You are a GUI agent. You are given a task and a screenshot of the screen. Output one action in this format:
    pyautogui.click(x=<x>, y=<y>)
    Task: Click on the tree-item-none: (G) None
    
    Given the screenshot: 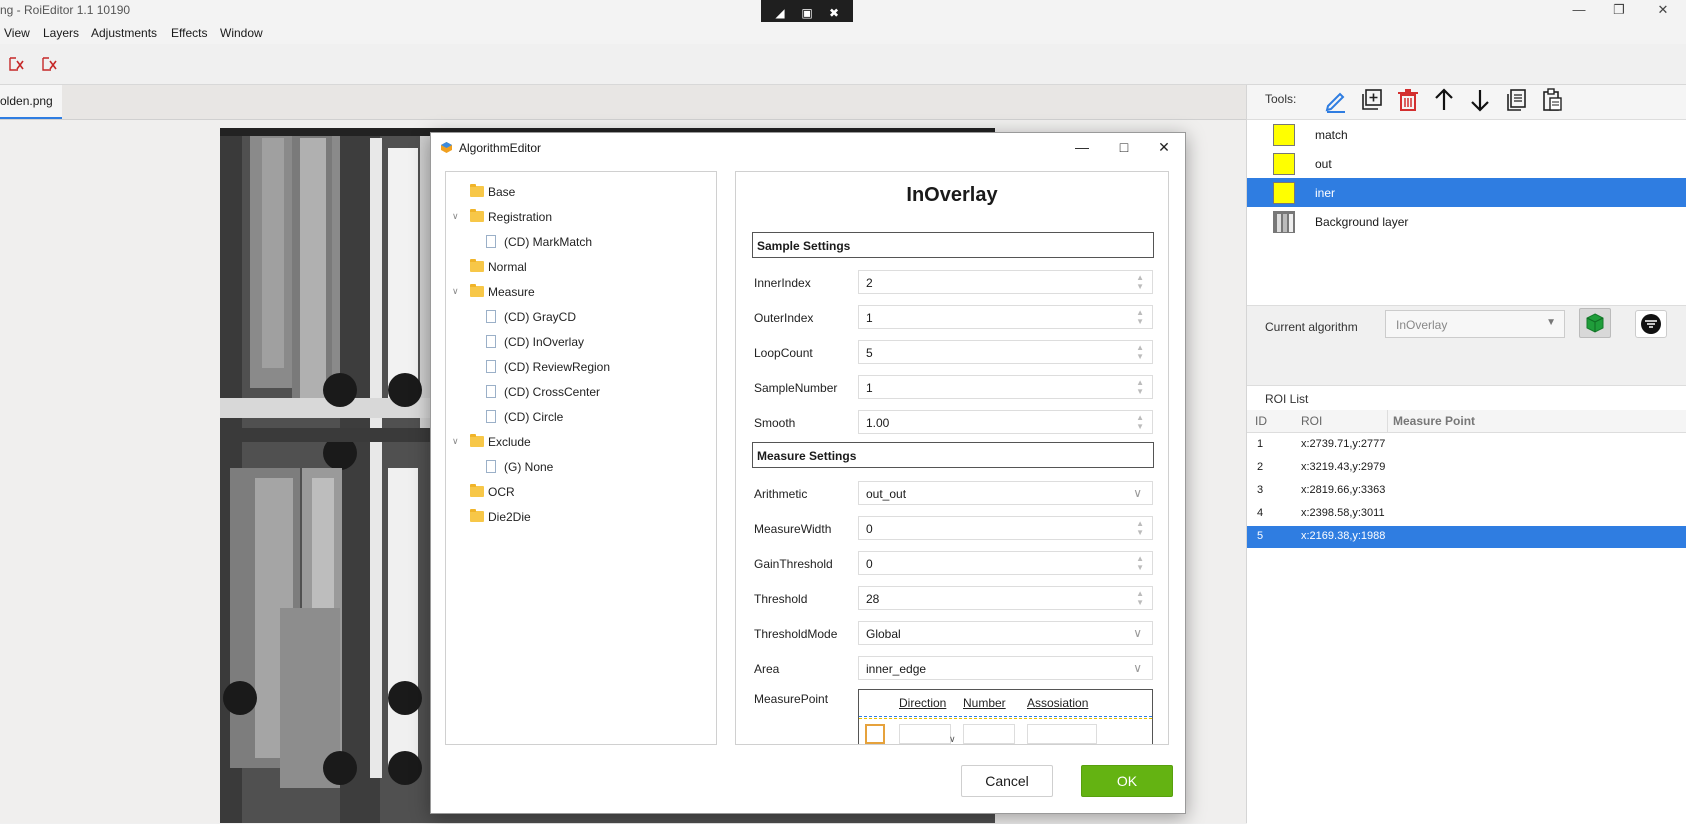 What is the action you would take?
    pyautogui.click(x=580, y=467)
    